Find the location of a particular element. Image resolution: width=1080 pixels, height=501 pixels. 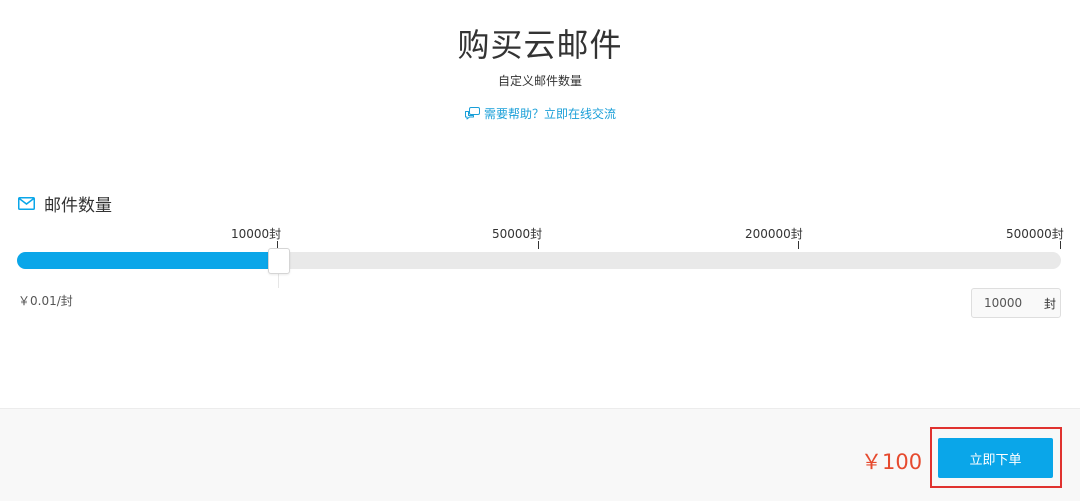

order-now-button: 立即下单 is located at coordinates (995, 458).